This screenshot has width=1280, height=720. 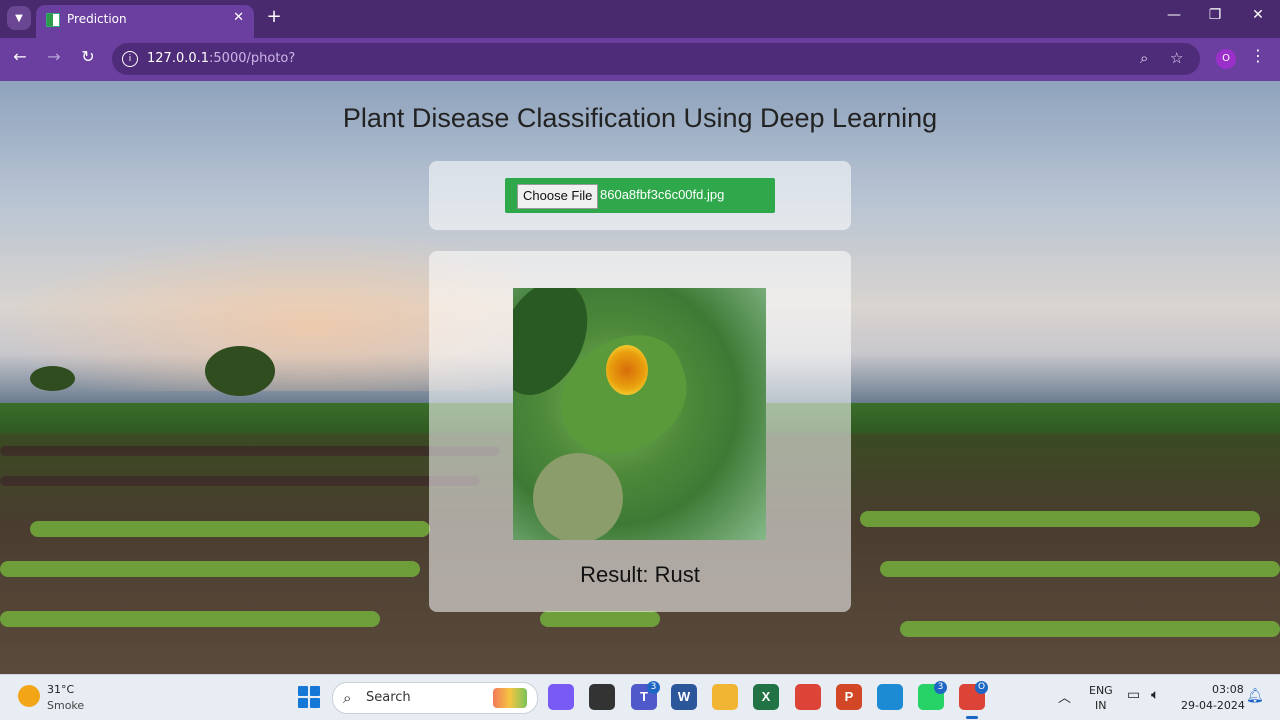 I want to click on search-label: Search, so click(x=388, y=697).